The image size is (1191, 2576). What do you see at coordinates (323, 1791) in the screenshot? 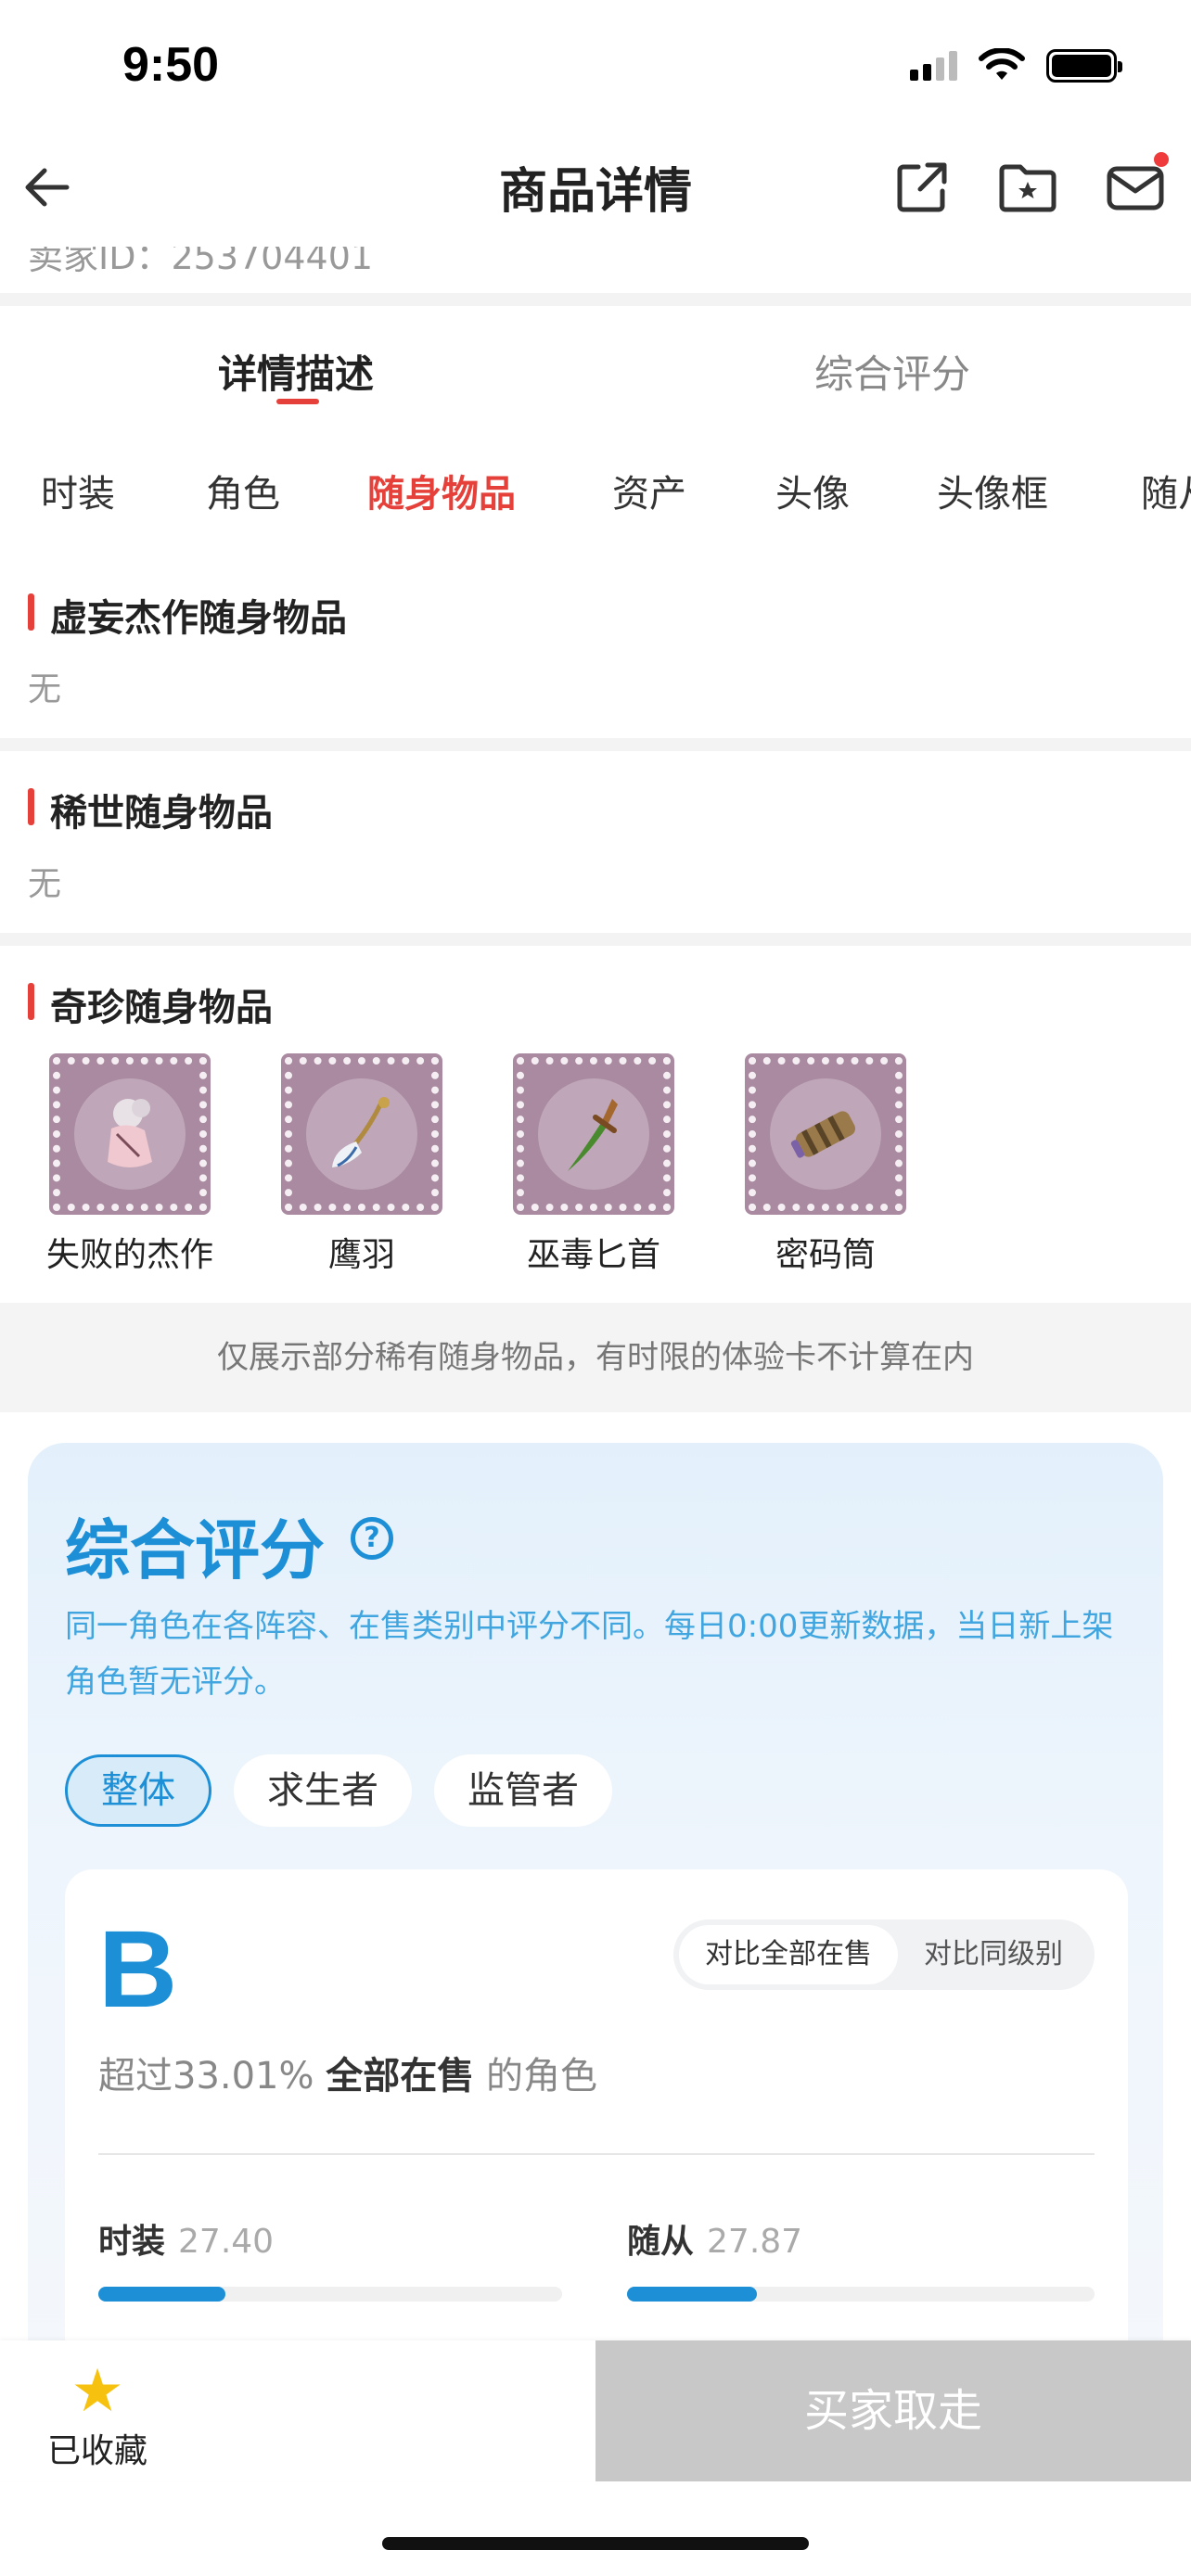
I see `rating-tab-survivor: 求生者` at bounding box center [323, 1791].